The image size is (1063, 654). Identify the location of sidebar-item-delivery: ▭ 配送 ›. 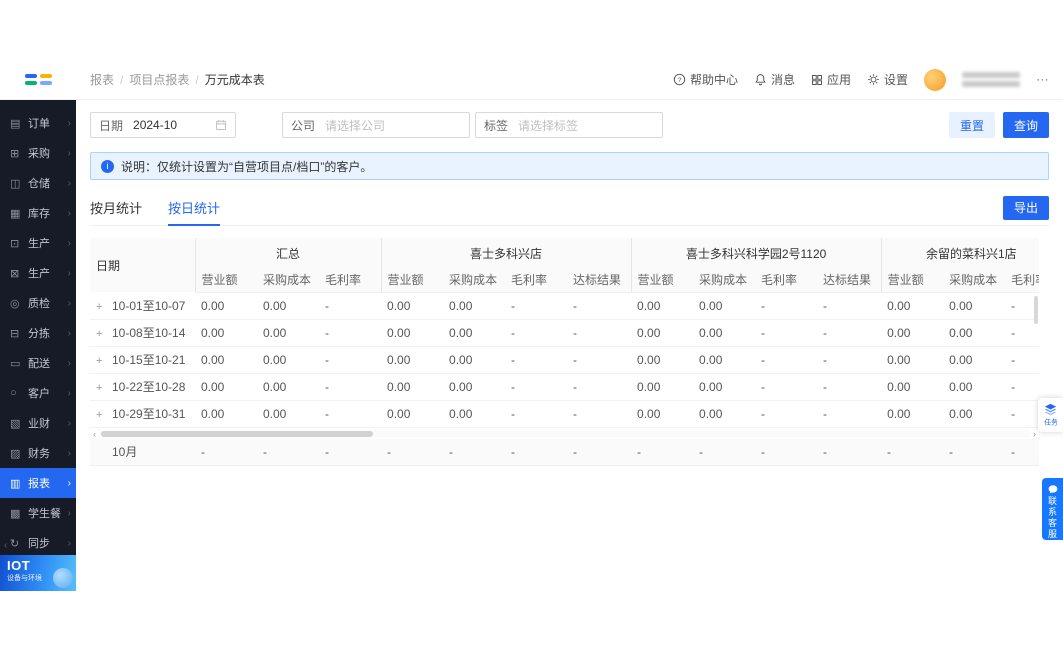
(38, 363).